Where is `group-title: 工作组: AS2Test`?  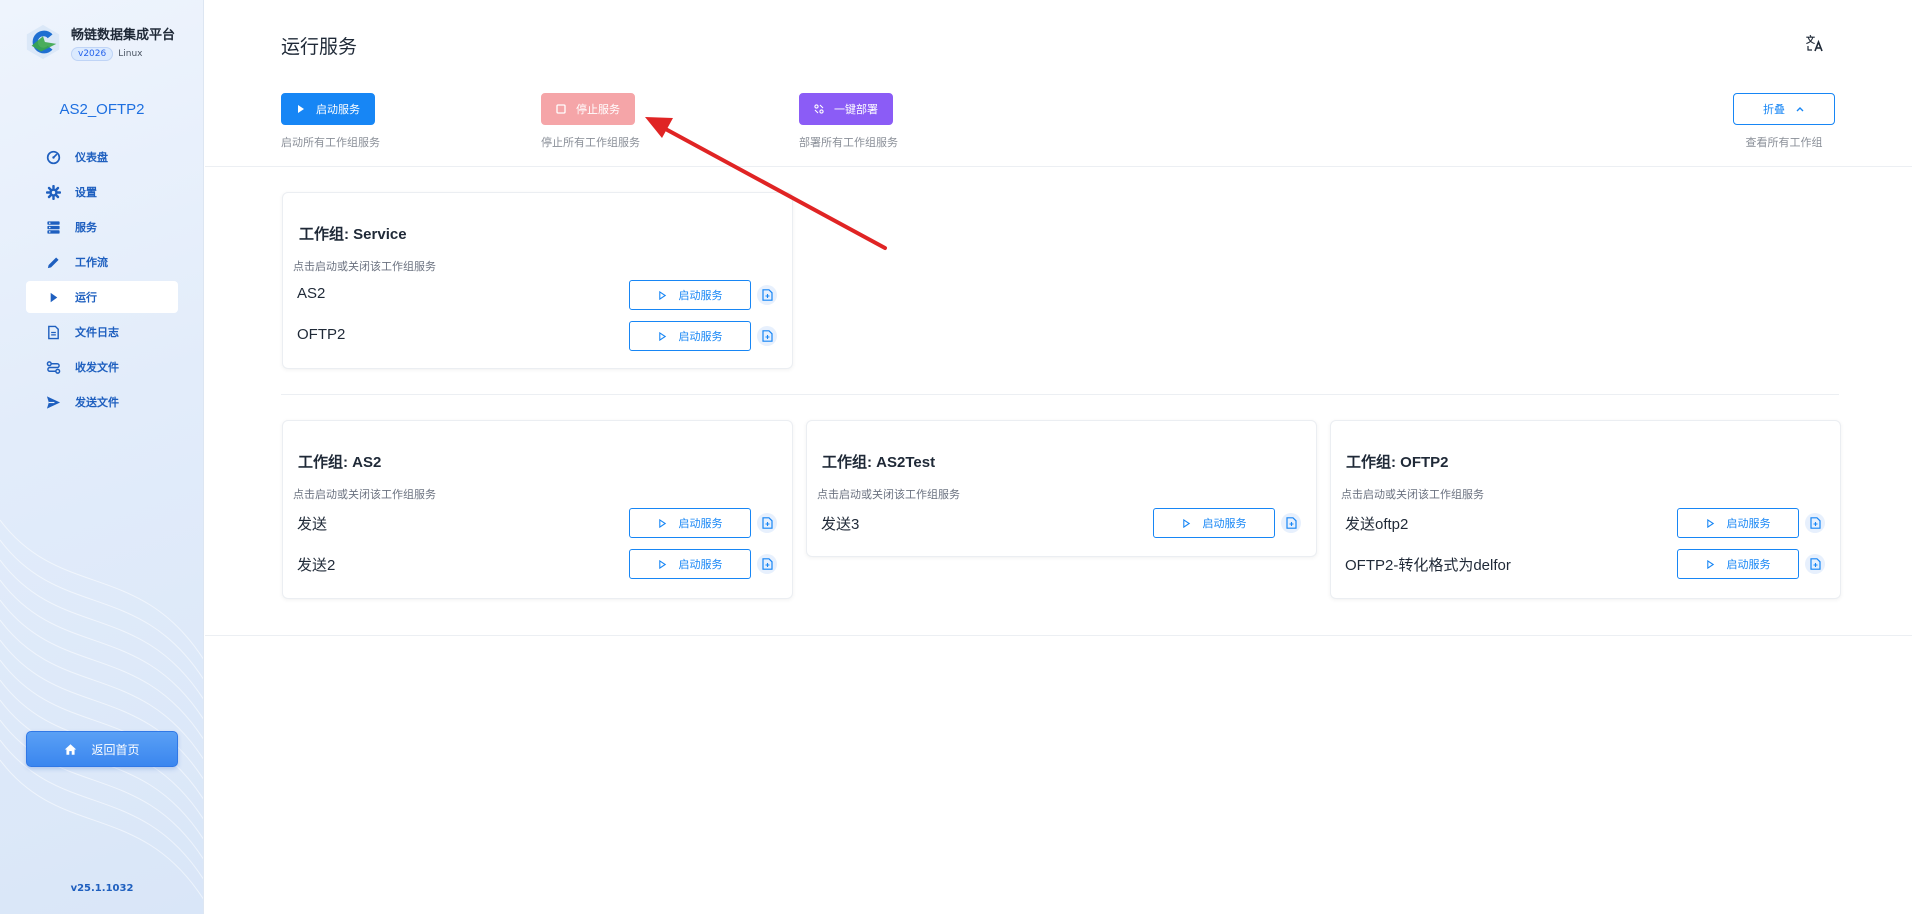
group-title: 工作组: AS2Test is located at coordinates (879, 462).